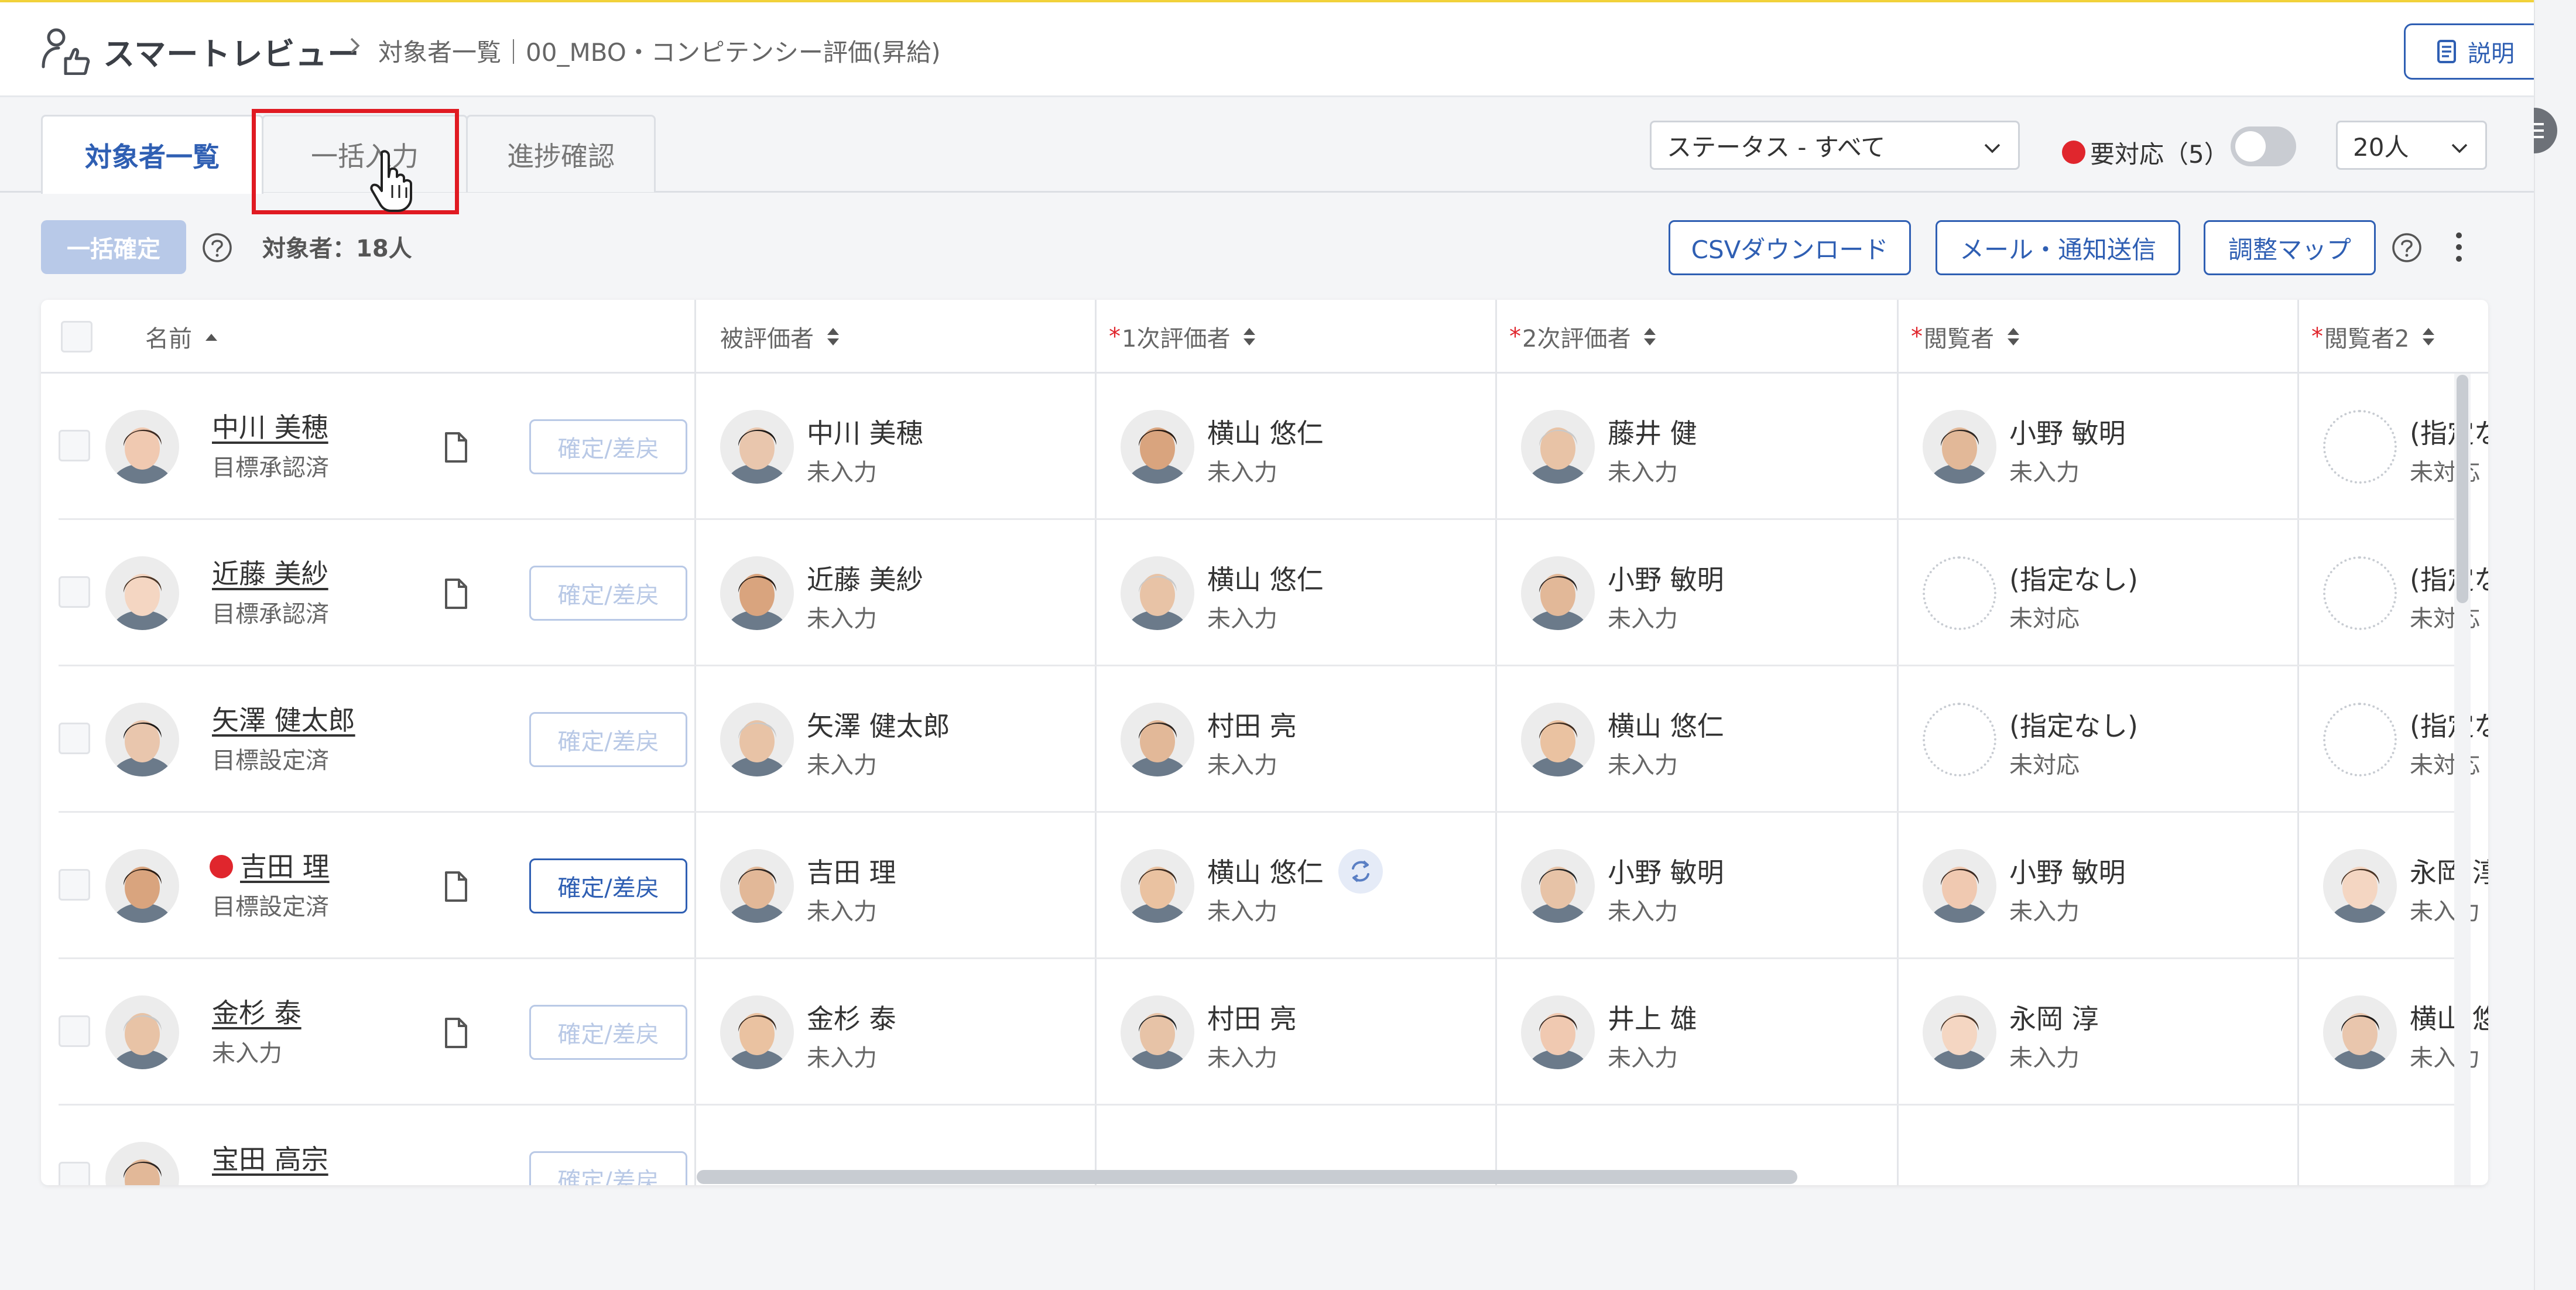 This screenshot has height=1290, width=2576. I want to click on help-button-label: 説明, so click(2491, 53).